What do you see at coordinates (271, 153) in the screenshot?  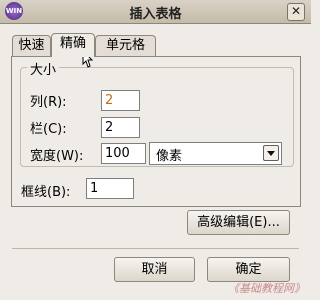 I see `chevron-down-icon` at bounding box center [271, 153].